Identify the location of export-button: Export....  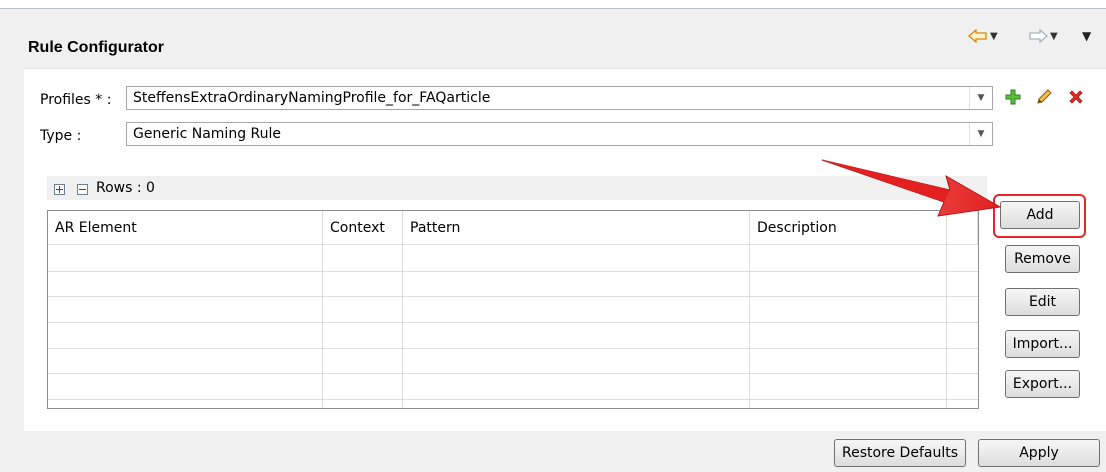
(1042, 384).